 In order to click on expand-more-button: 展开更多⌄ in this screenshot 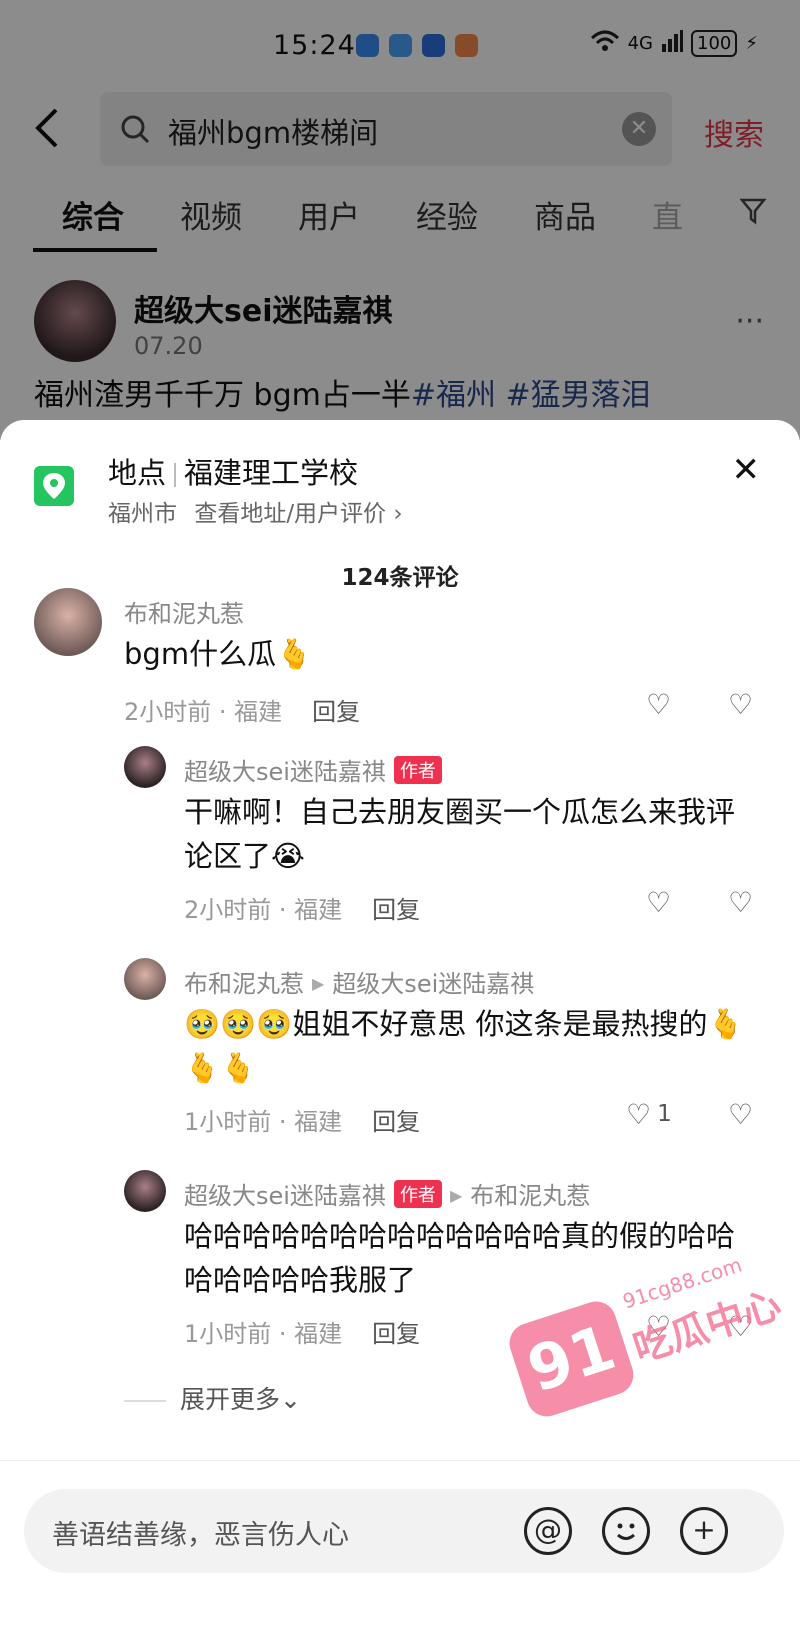, I will do `click(212, 1398)`.